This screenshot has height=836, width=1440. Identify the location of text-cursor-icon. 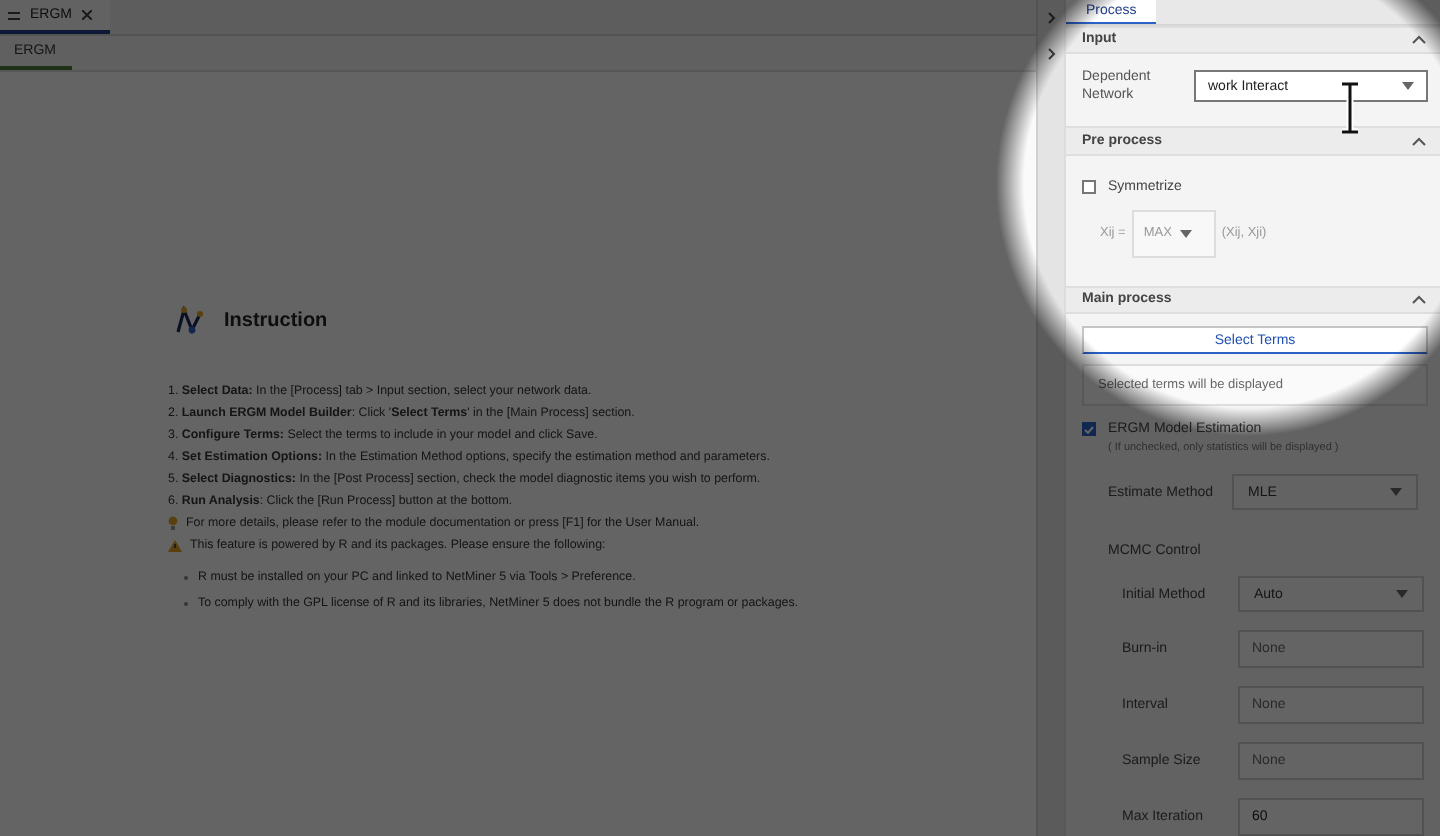
(1350, 108).